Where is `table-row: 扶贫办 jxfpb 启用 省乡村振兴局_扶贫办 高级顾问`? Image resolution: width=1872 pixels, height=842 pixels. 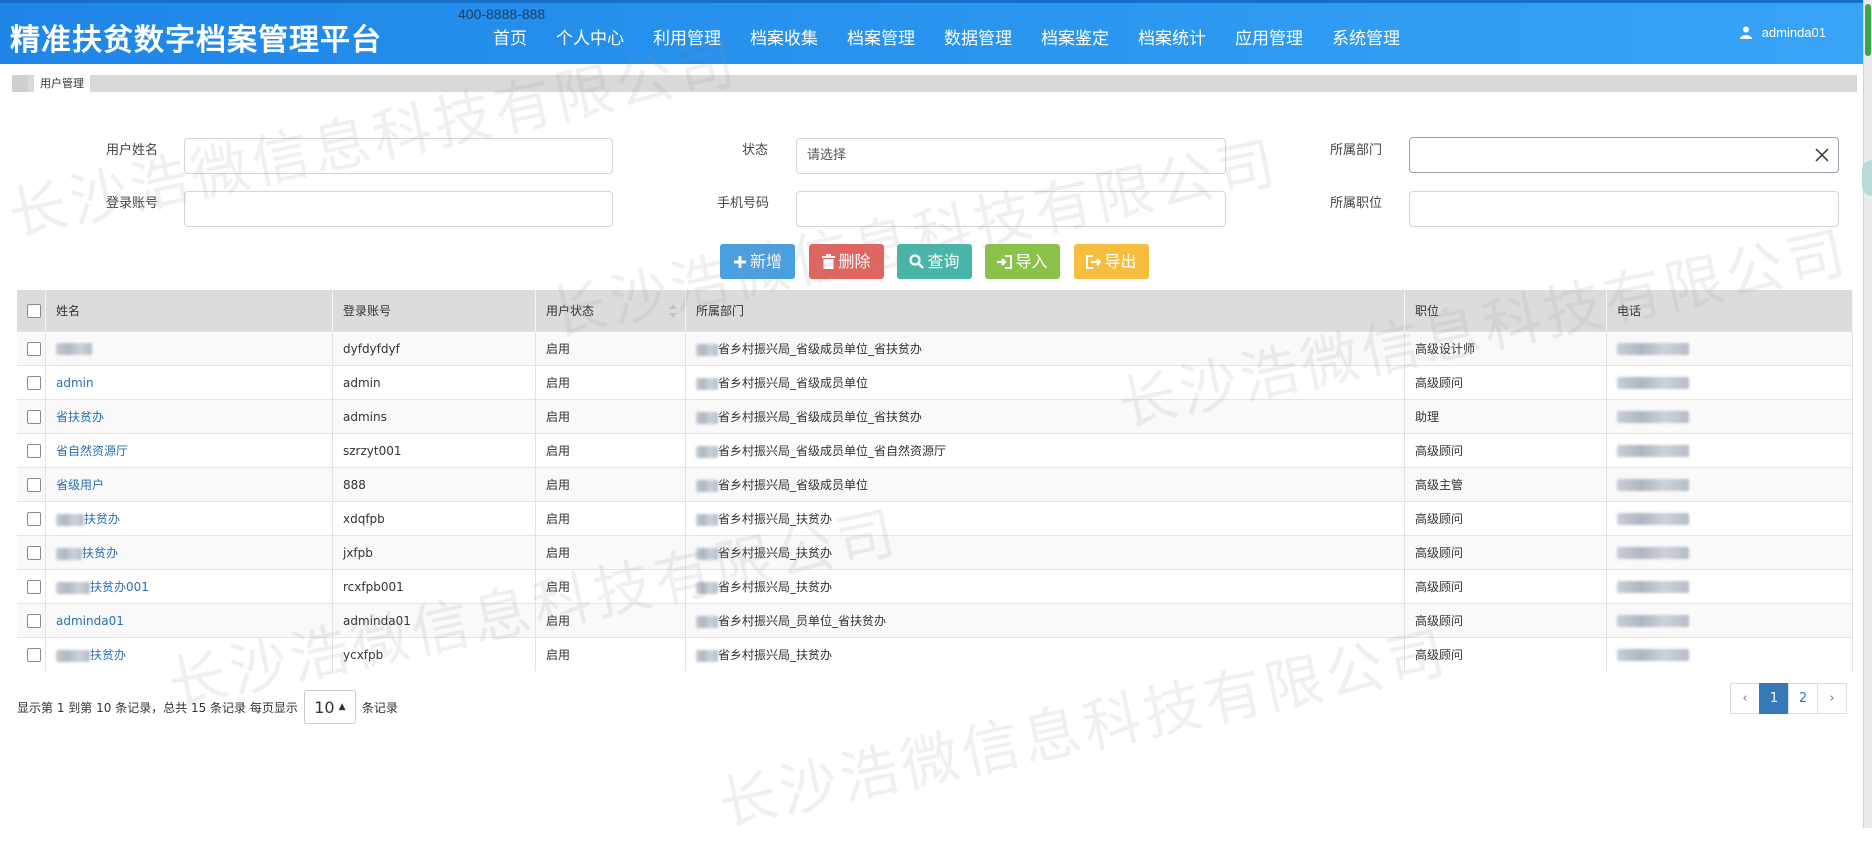 table-row: 扶贫办 jxfpb 启用 省乡村振兴局_扶贫办 高级顾问 is located at coordinates (935, 552).